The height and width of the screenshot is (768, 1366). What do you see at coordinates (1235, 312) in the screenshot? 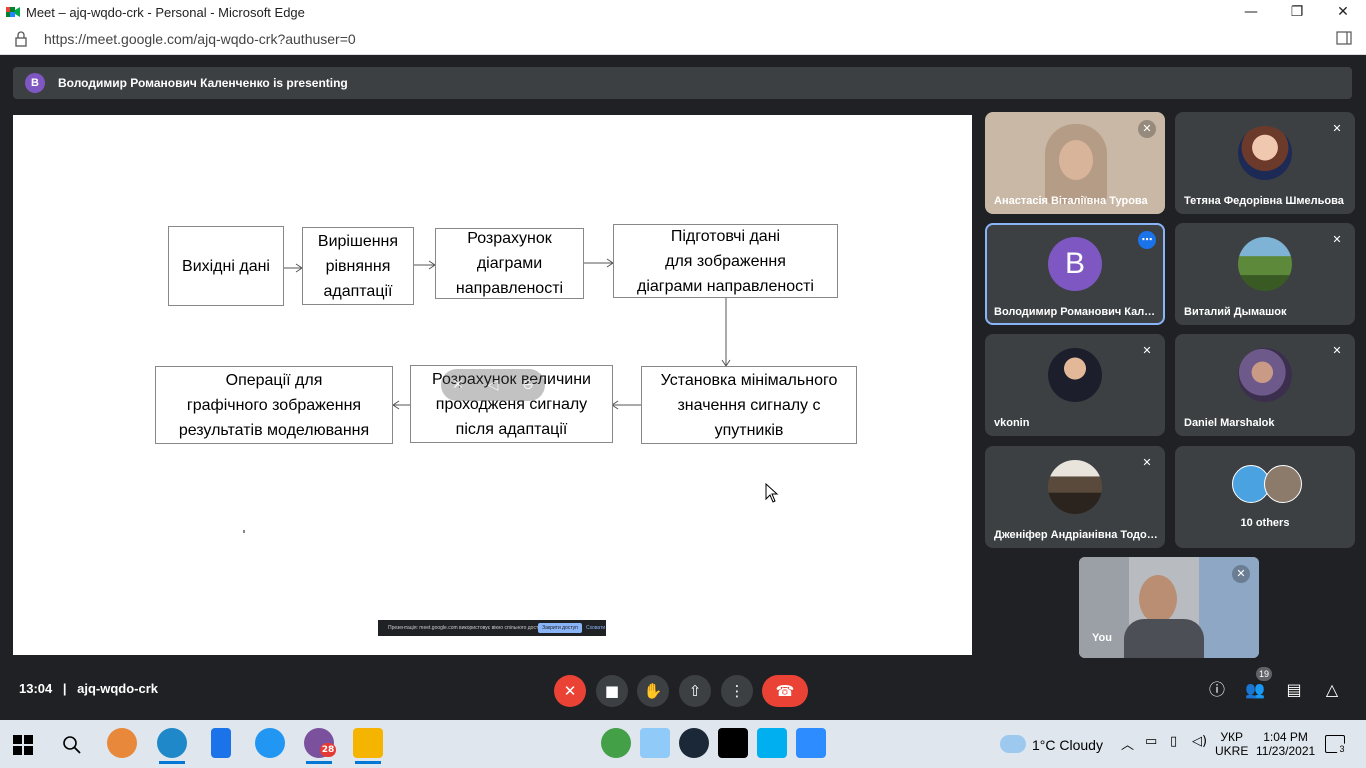
I see `participant-name: Виталий Дымашок` at bounding box center [1235, 312].